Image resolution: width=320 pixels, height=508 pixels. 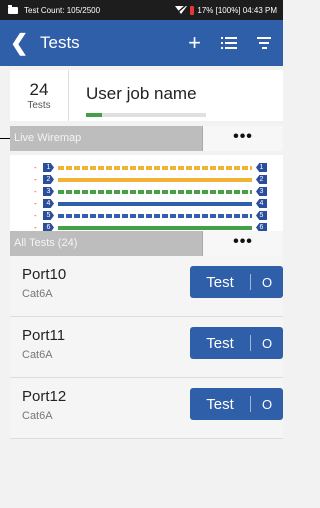 I want to click on wiremap-section-header: Live Wiremap •••, so click(x=146, y=138).